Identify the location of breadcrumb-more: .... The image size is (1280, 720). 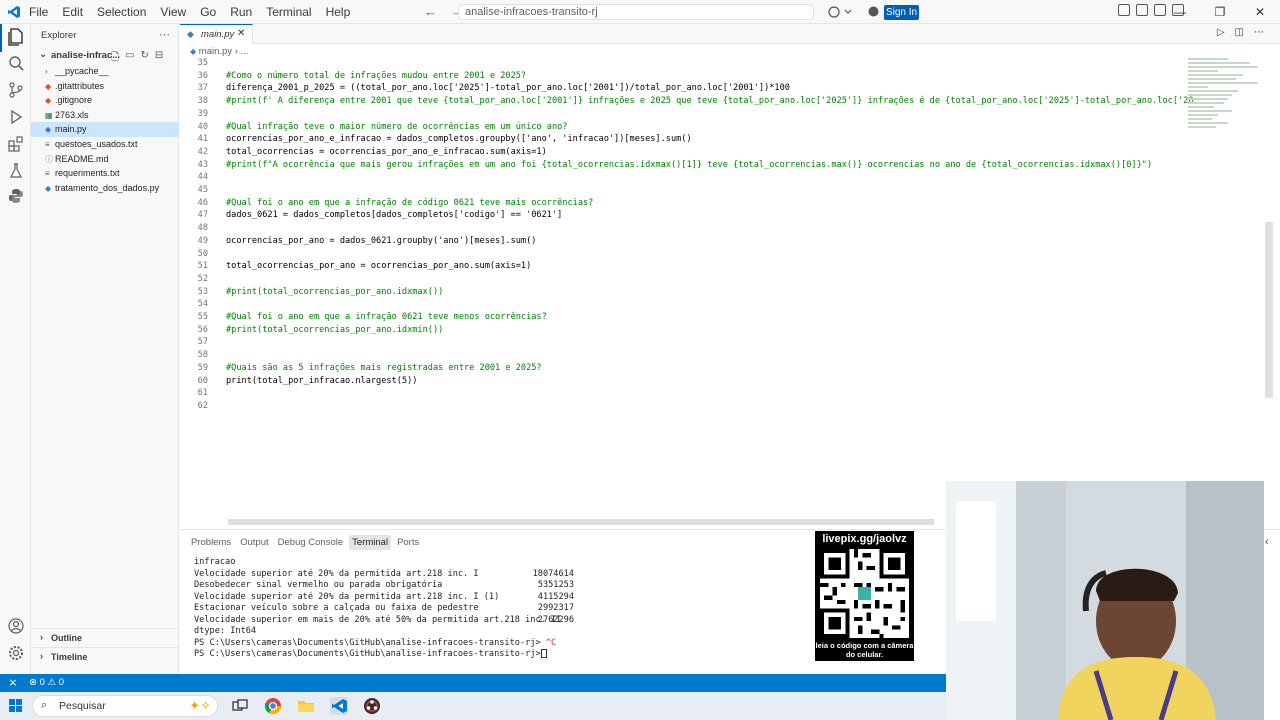
(245, 51).